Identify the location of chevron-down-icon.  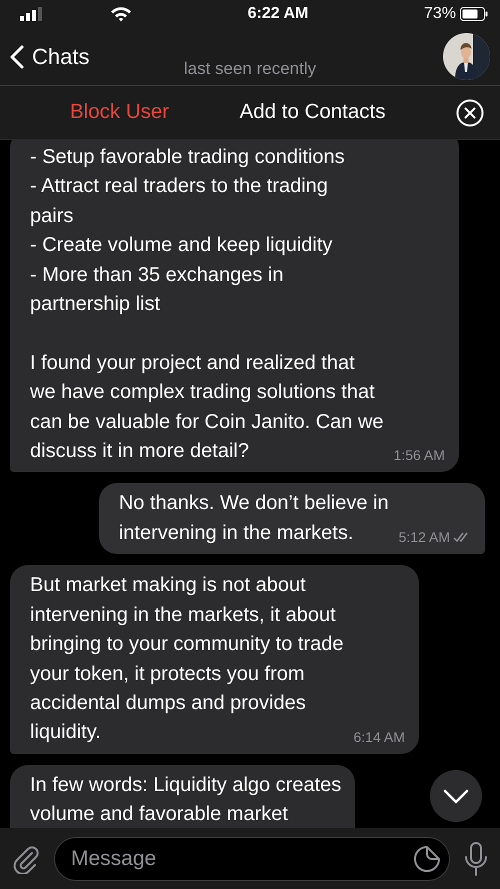
(456, 796).